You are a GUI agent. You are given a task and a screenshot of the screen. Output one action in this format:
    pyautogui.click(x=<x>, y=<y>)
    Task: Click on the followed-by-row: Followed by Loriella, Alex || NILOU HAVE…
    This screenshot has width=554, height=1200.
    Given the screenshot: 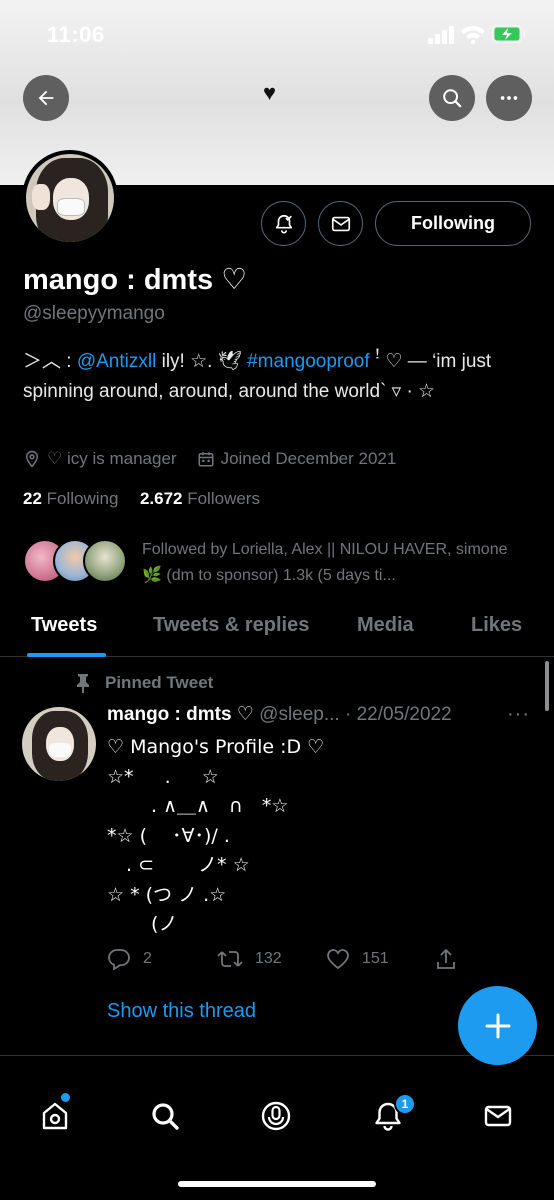 What is the action you would take?
    pyautogui.click(x=278, y=563)
    